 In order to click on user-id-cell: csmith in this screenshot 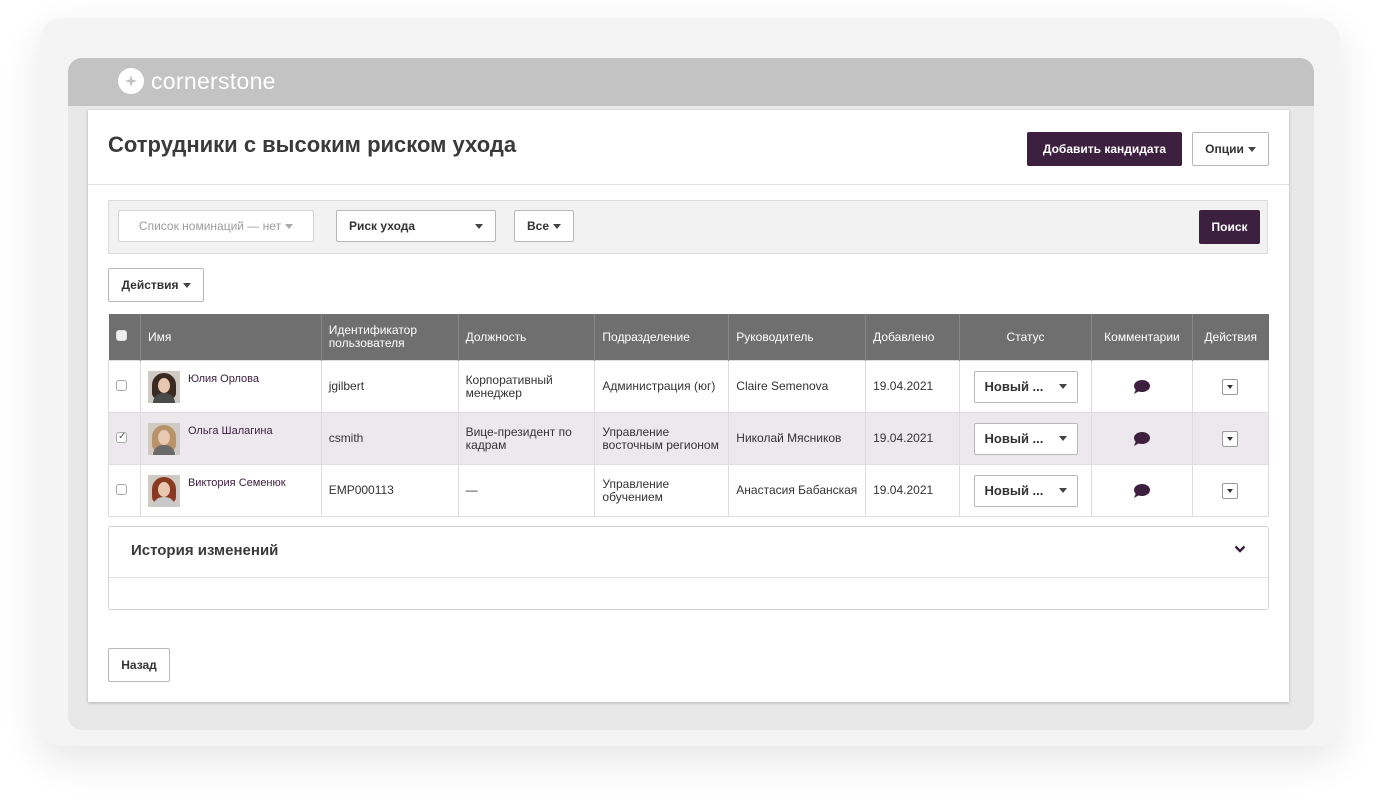, I will do `click(389, 438)`.